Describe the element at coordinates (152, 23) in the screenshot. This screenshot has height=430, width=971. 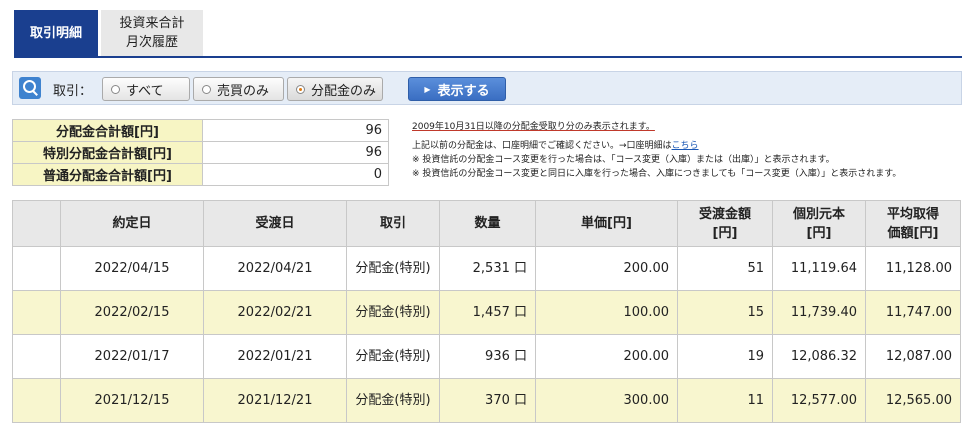
I see `tab-label-line1: 投資来合計` at that location.